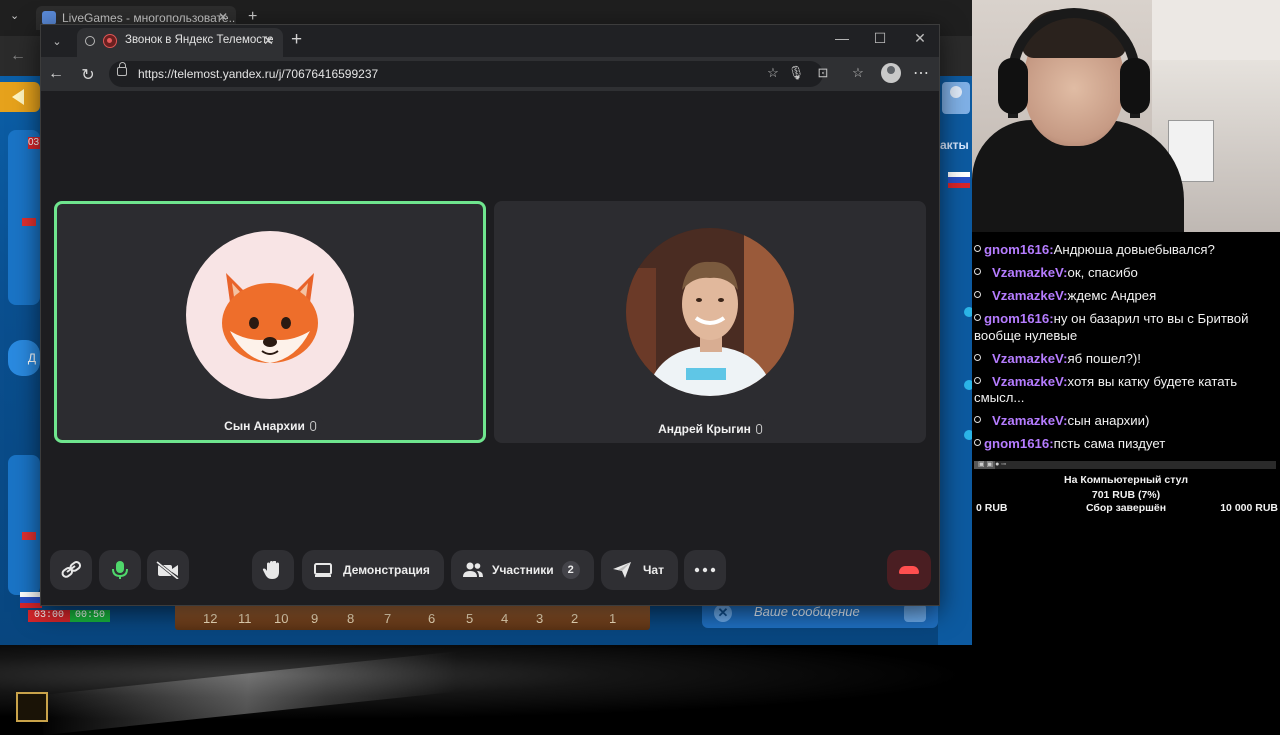 Image resolution: width=1280 pixels, height=735 pixels. What do you see at coordinates (955, 360) in the screenshot?
I see `game-right-panel` at bounding box center [955, 360].